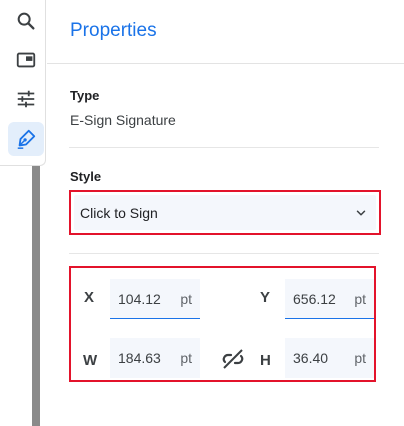  What do you see at coordinates (90, 360) in the screenshot?
I see `w-label: W` at bounding box center [90, 360].